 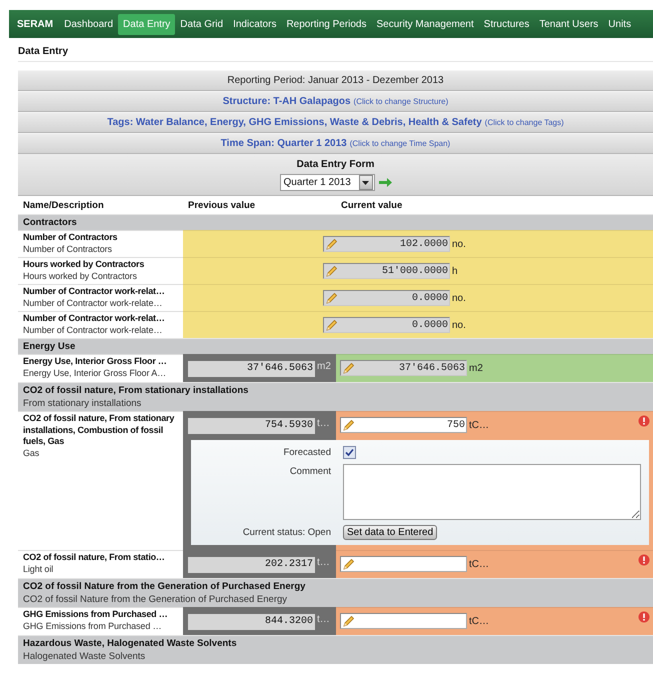 What do you see at coordinates (306, 452) in the screenshot?
I see `forecasted-label: Forecasted` at bounding box center [306, 452].